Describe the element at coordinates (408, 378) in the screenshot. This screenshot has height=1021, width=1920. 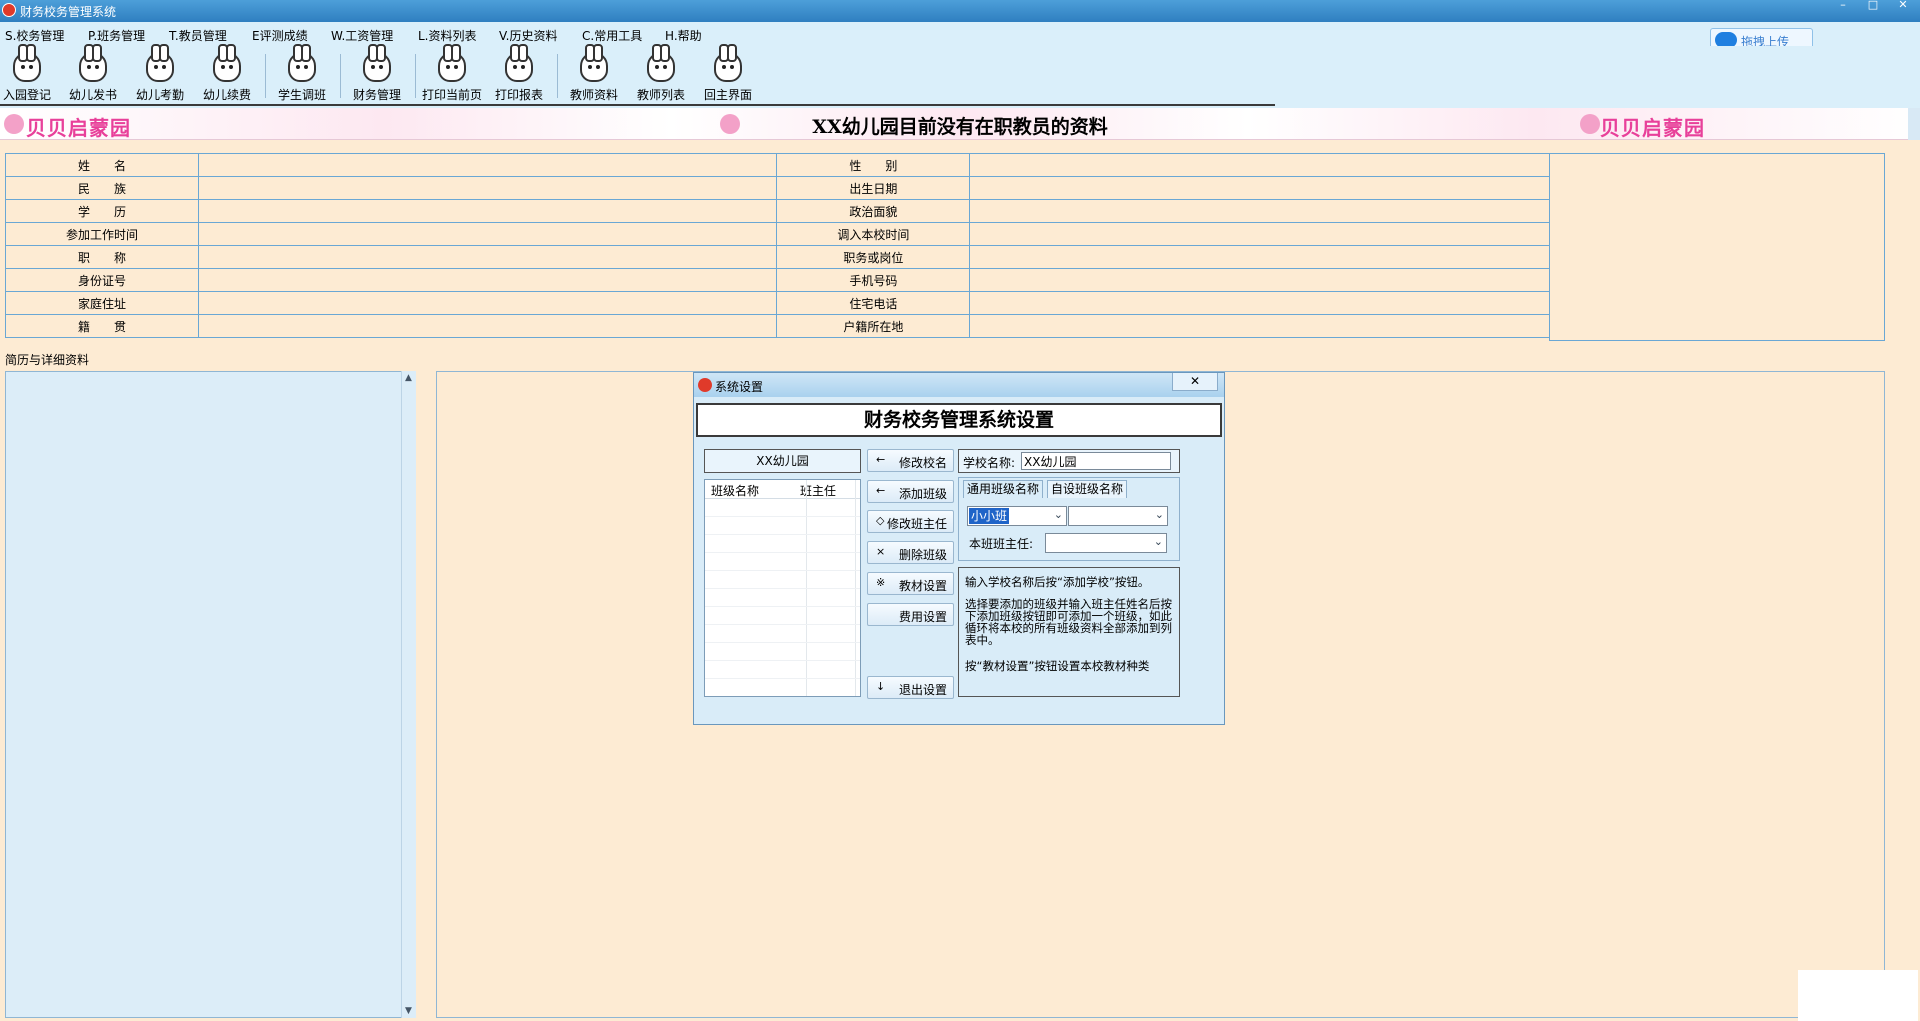
I see `scroll-up-icon: ▲` at that location.